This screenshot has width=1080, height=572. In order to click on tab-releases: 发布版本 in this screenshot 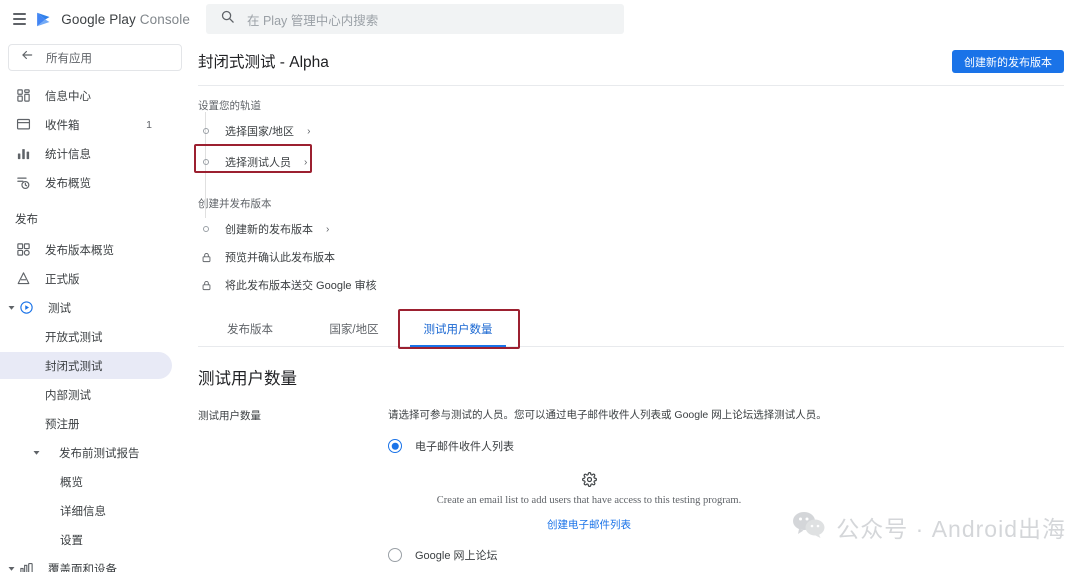, I will do `click(250, 330)`.